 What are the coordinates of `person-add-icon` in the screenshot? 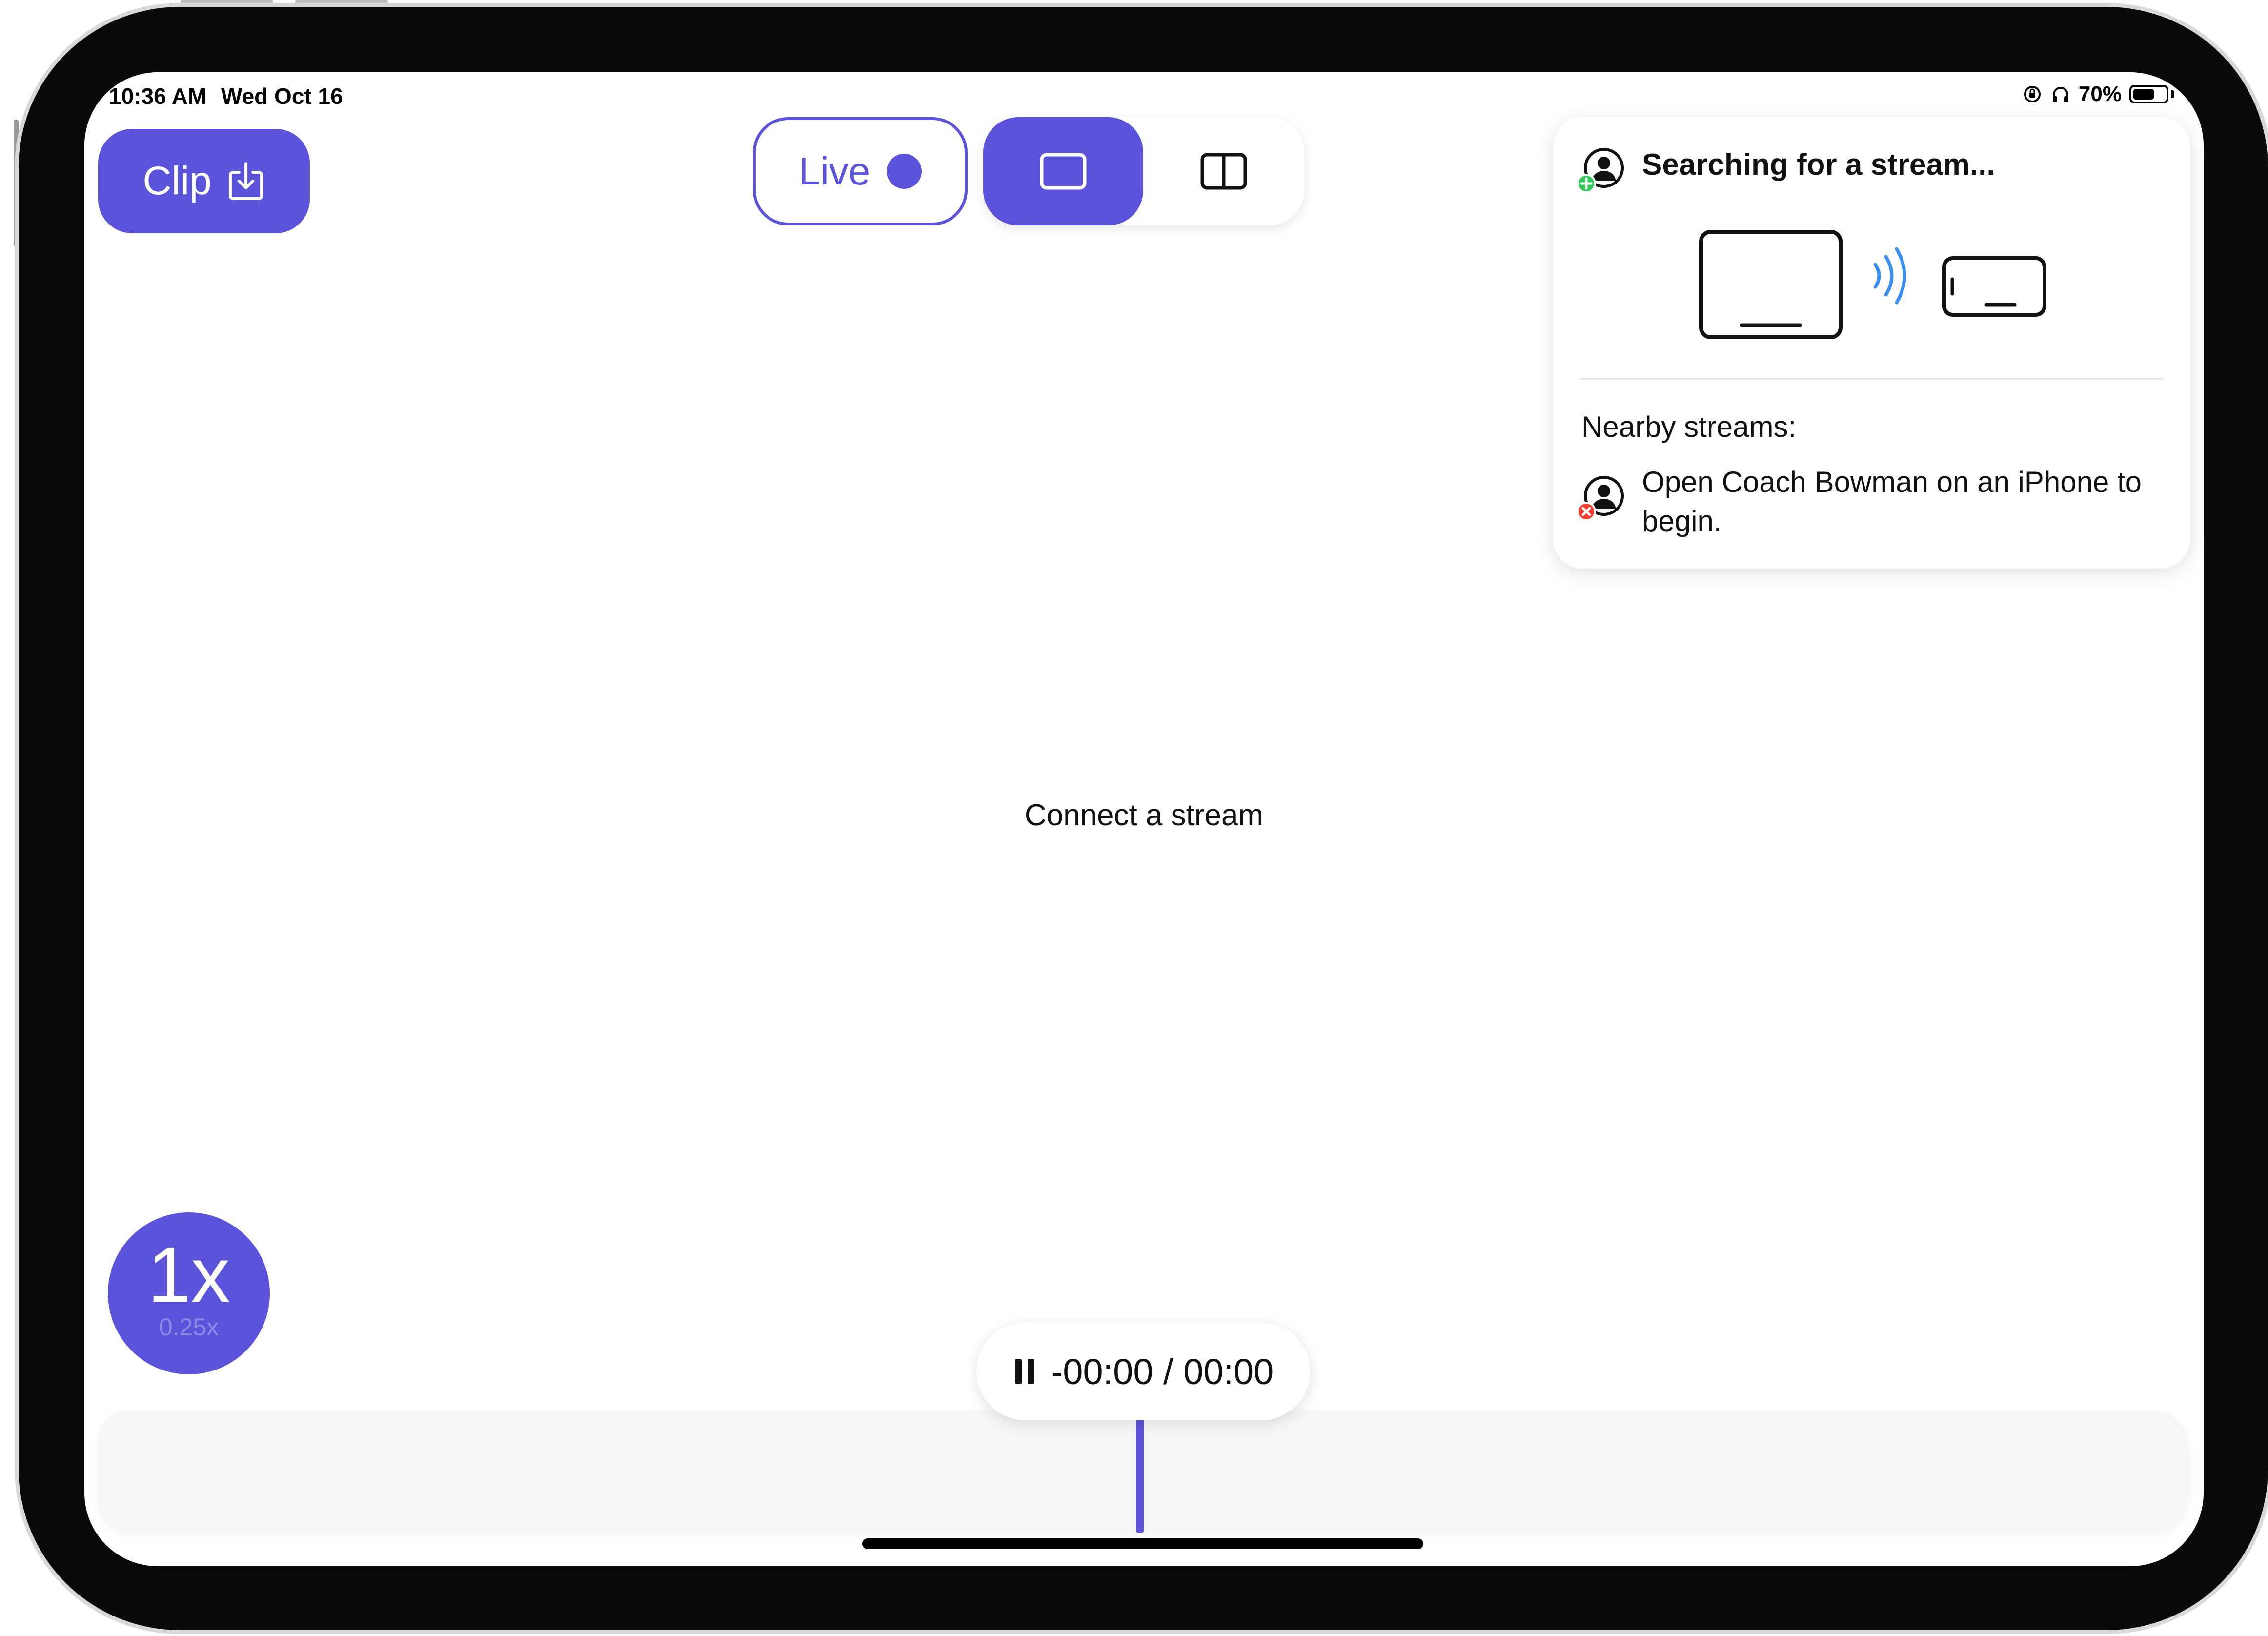 It's located at (1601, 170).